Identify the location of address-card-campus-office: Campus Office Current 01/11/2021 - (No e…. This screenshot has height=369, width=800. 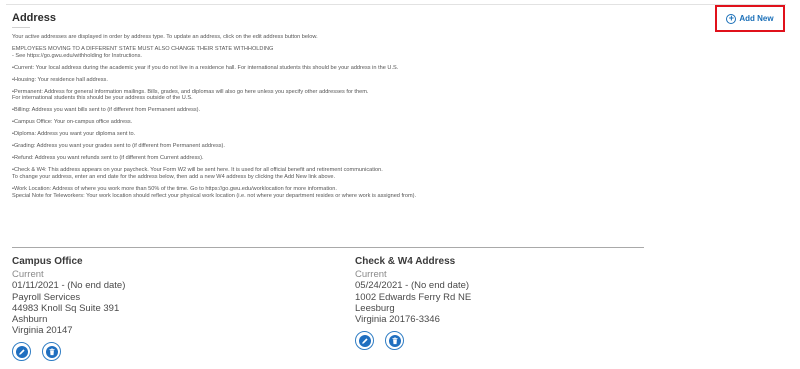
(69, 309).